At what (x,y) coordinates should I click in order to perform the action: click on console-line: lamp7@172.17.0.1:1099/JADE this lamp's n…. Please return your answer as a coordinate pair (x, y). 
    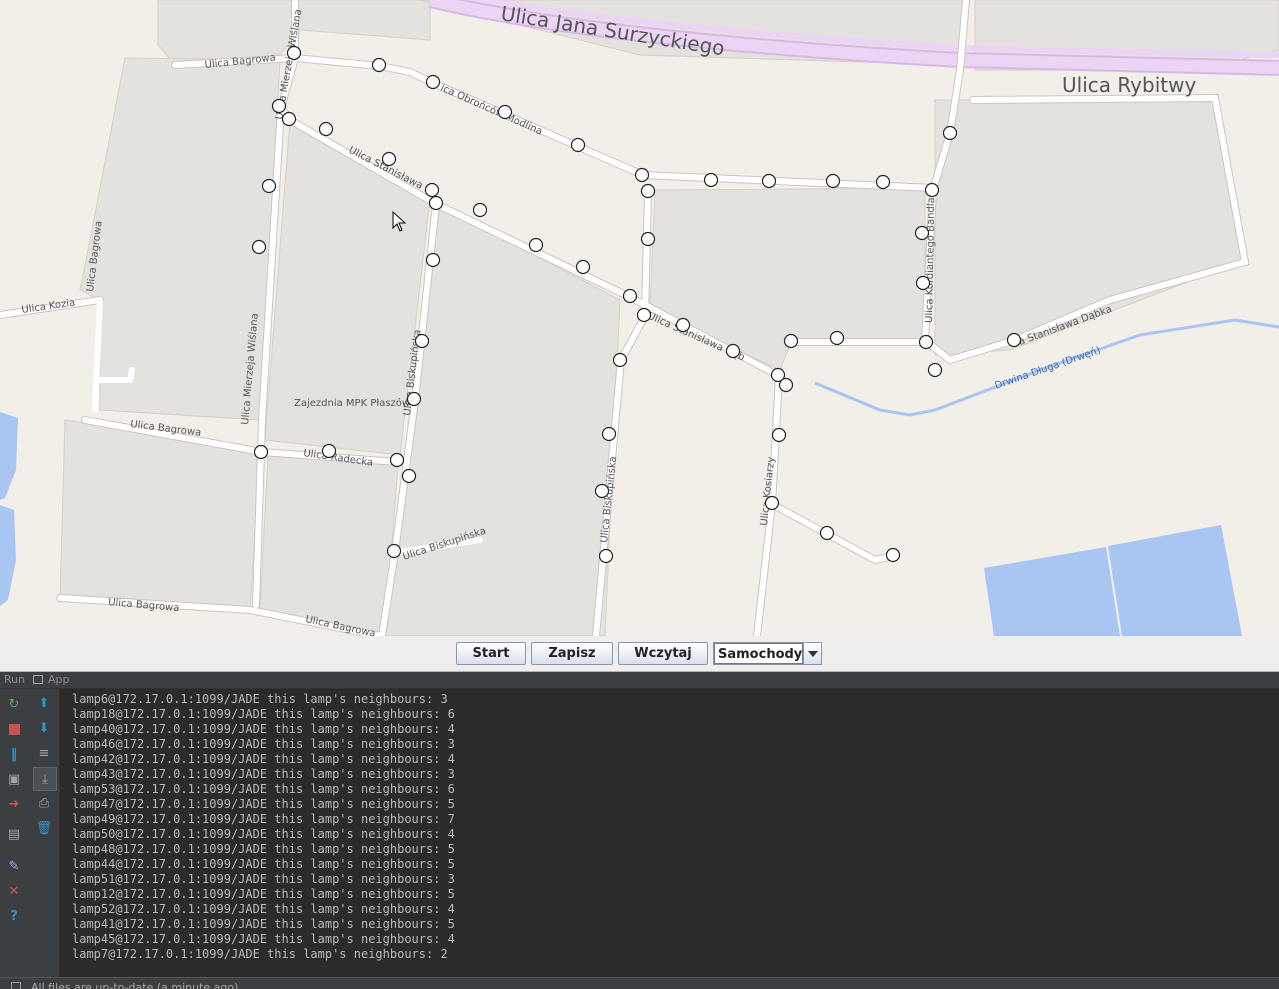
    Looking at the image, I should click on (260, 954).